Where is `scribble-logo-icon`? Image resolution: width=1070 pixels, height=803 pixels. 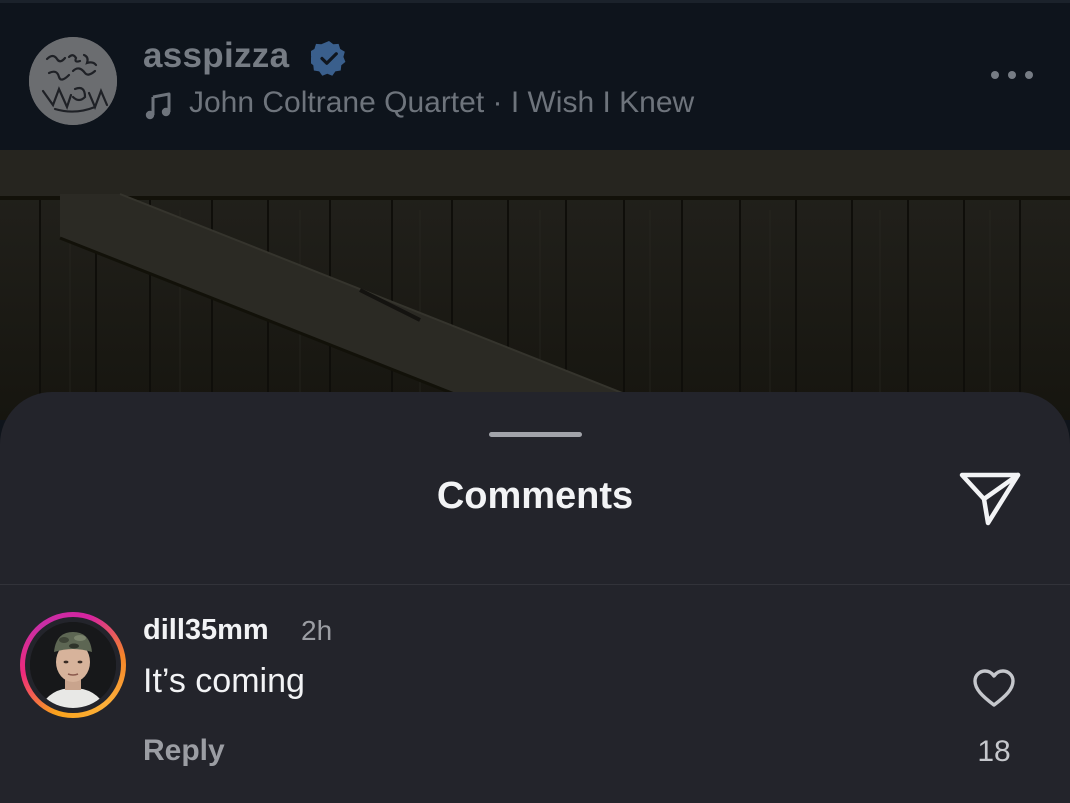 scribble-logo-icon is located at coordinates (73, 81).